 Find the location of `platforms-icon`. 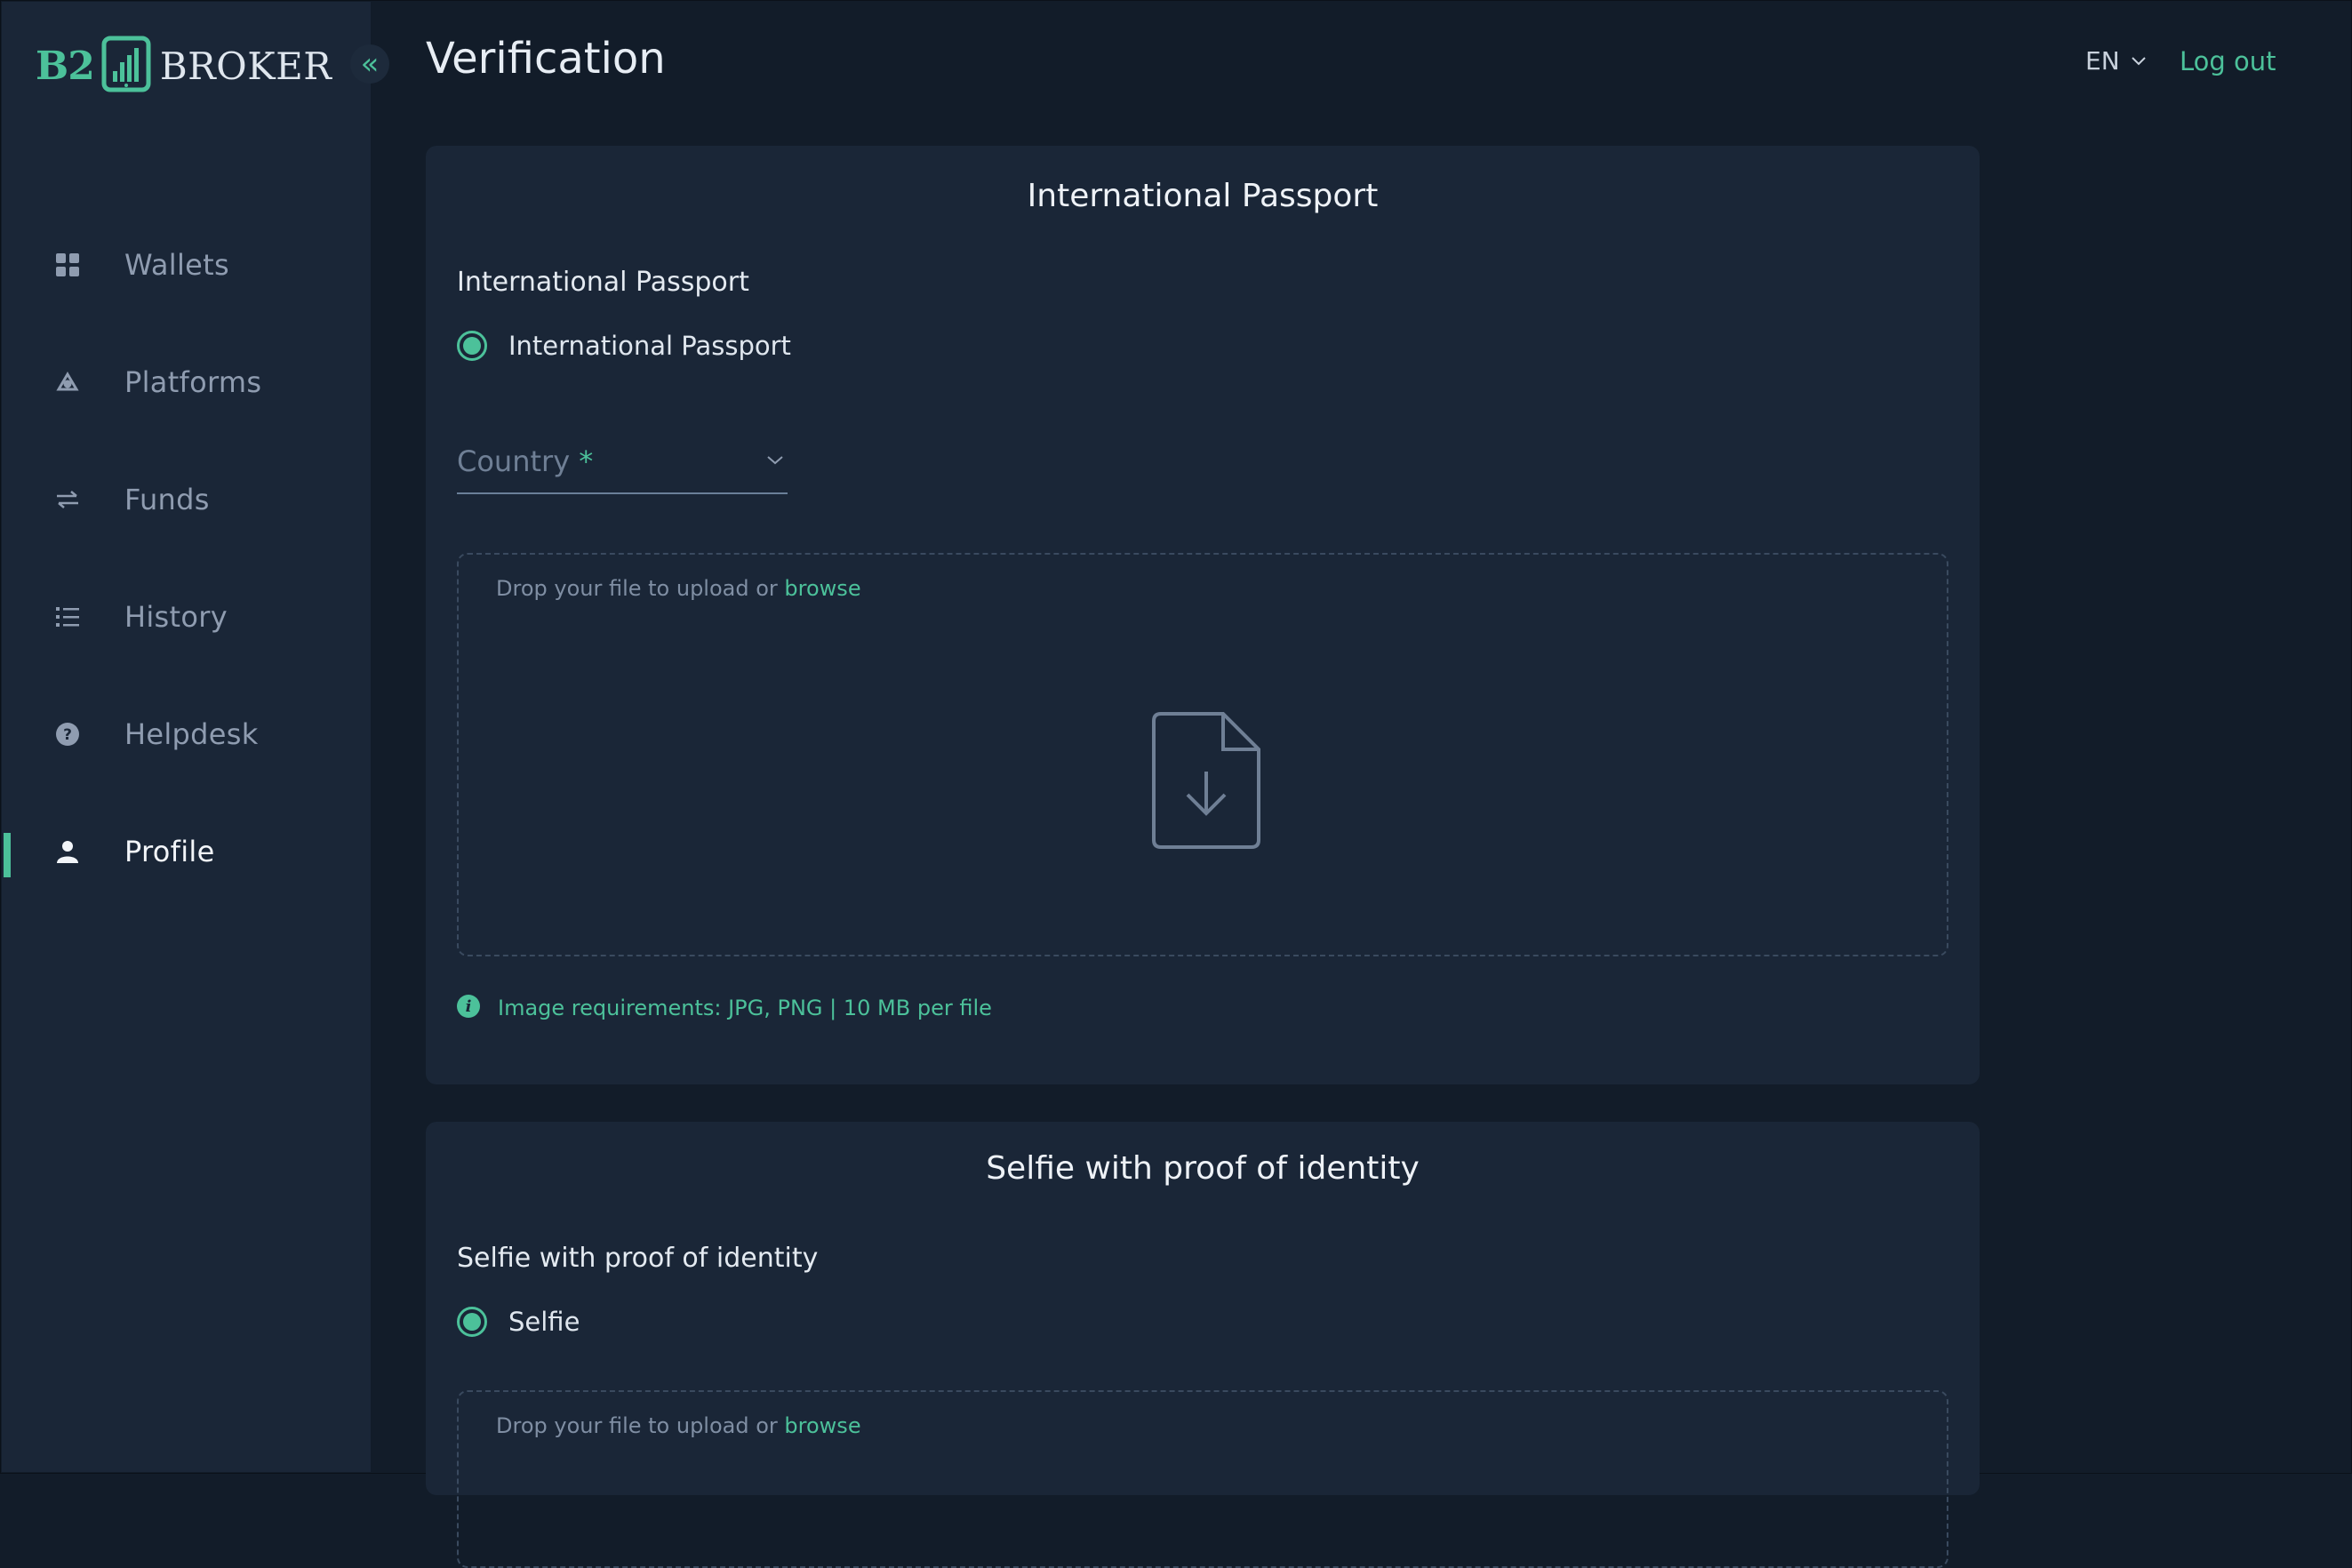

platforms-icon is located at coordinates (67, 382).